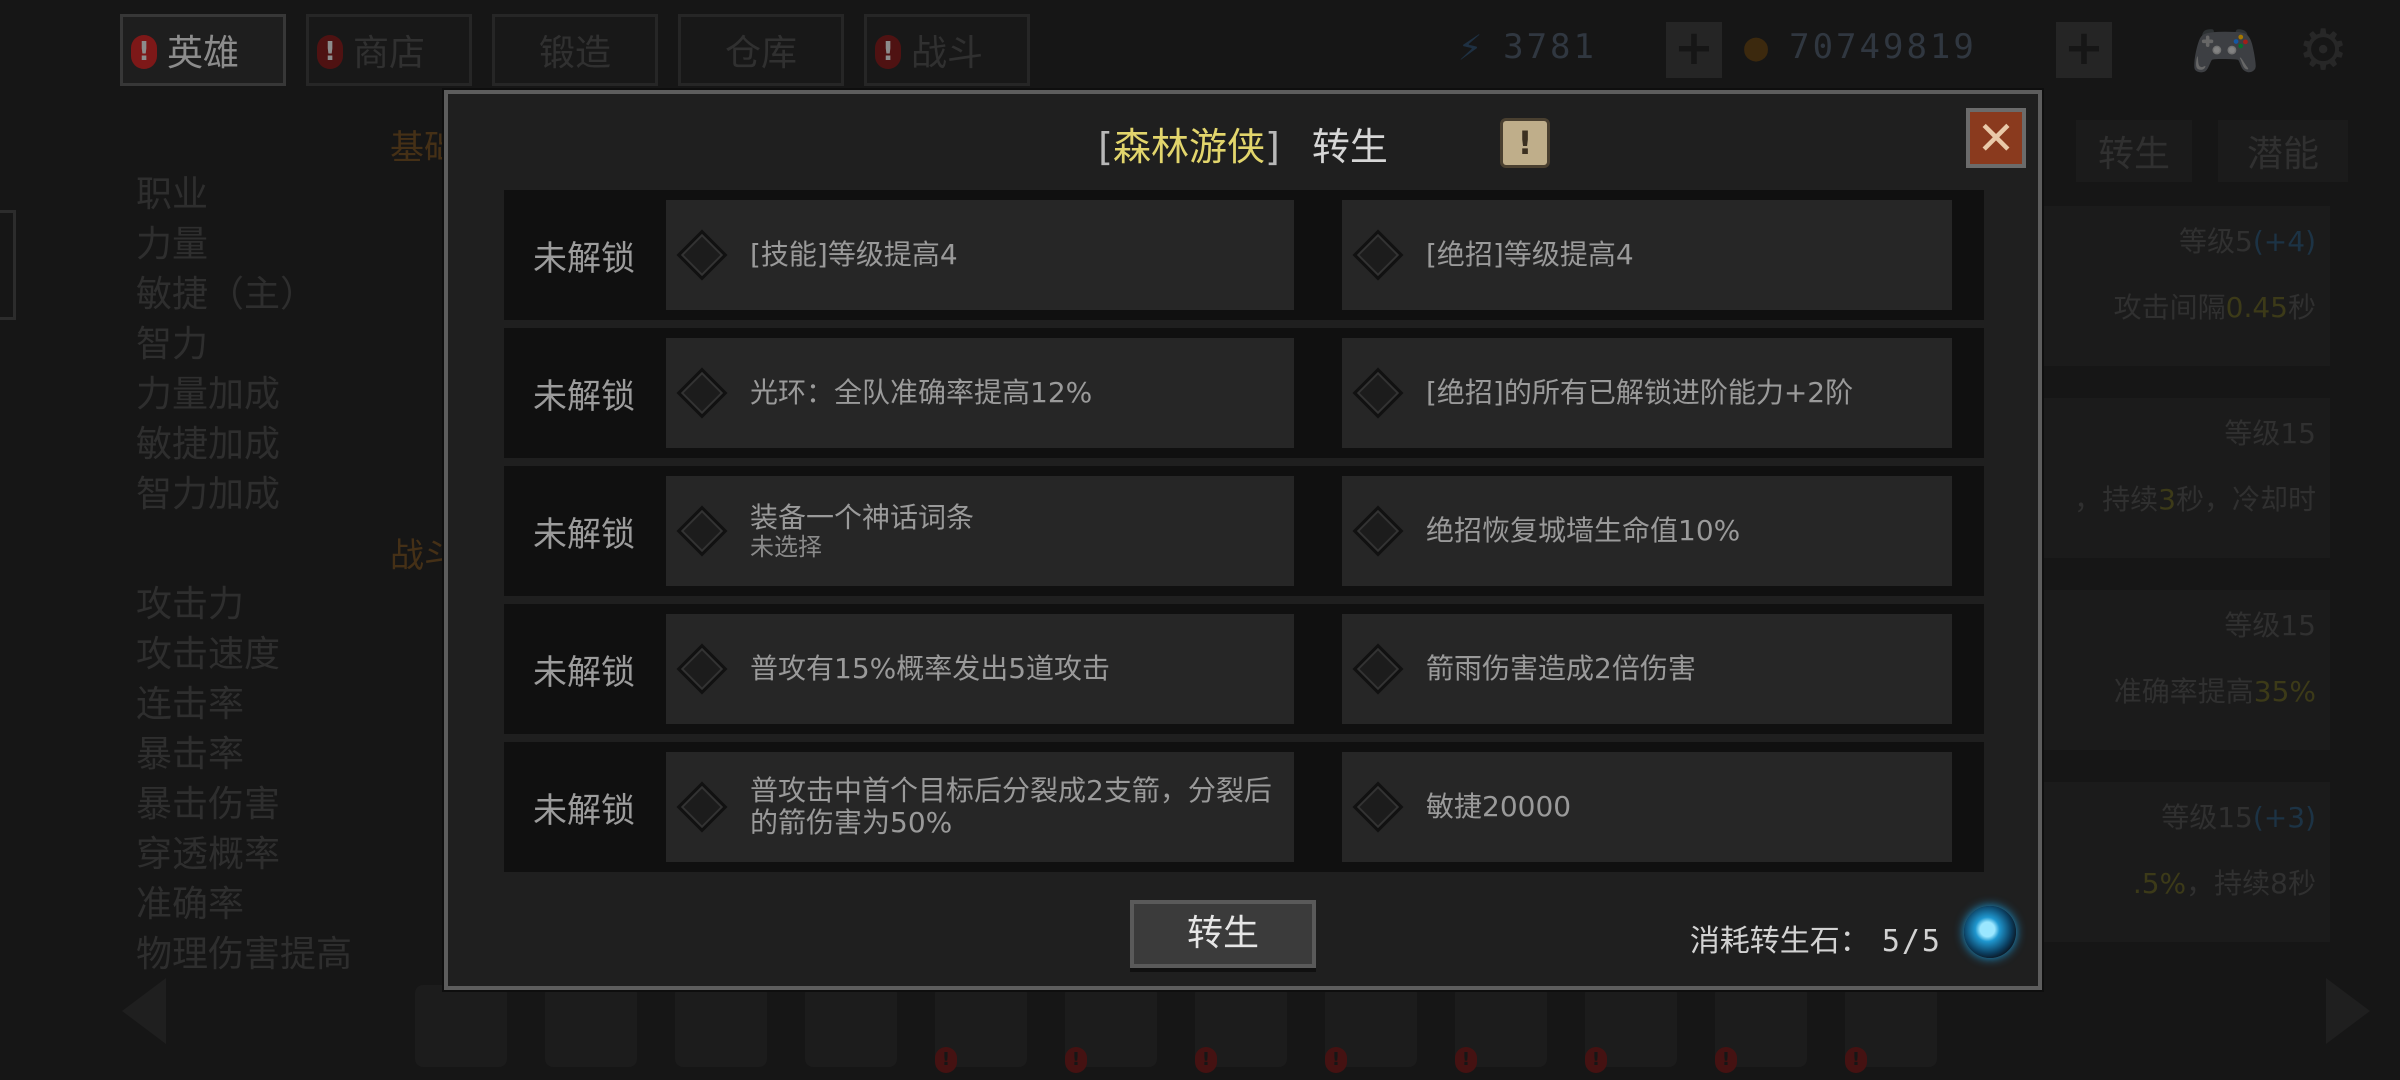  I want to click on option-text: 普攻击中首个目标后分裂成2支箭，分裂后的箭伤害为50%, so click(1011, 806).